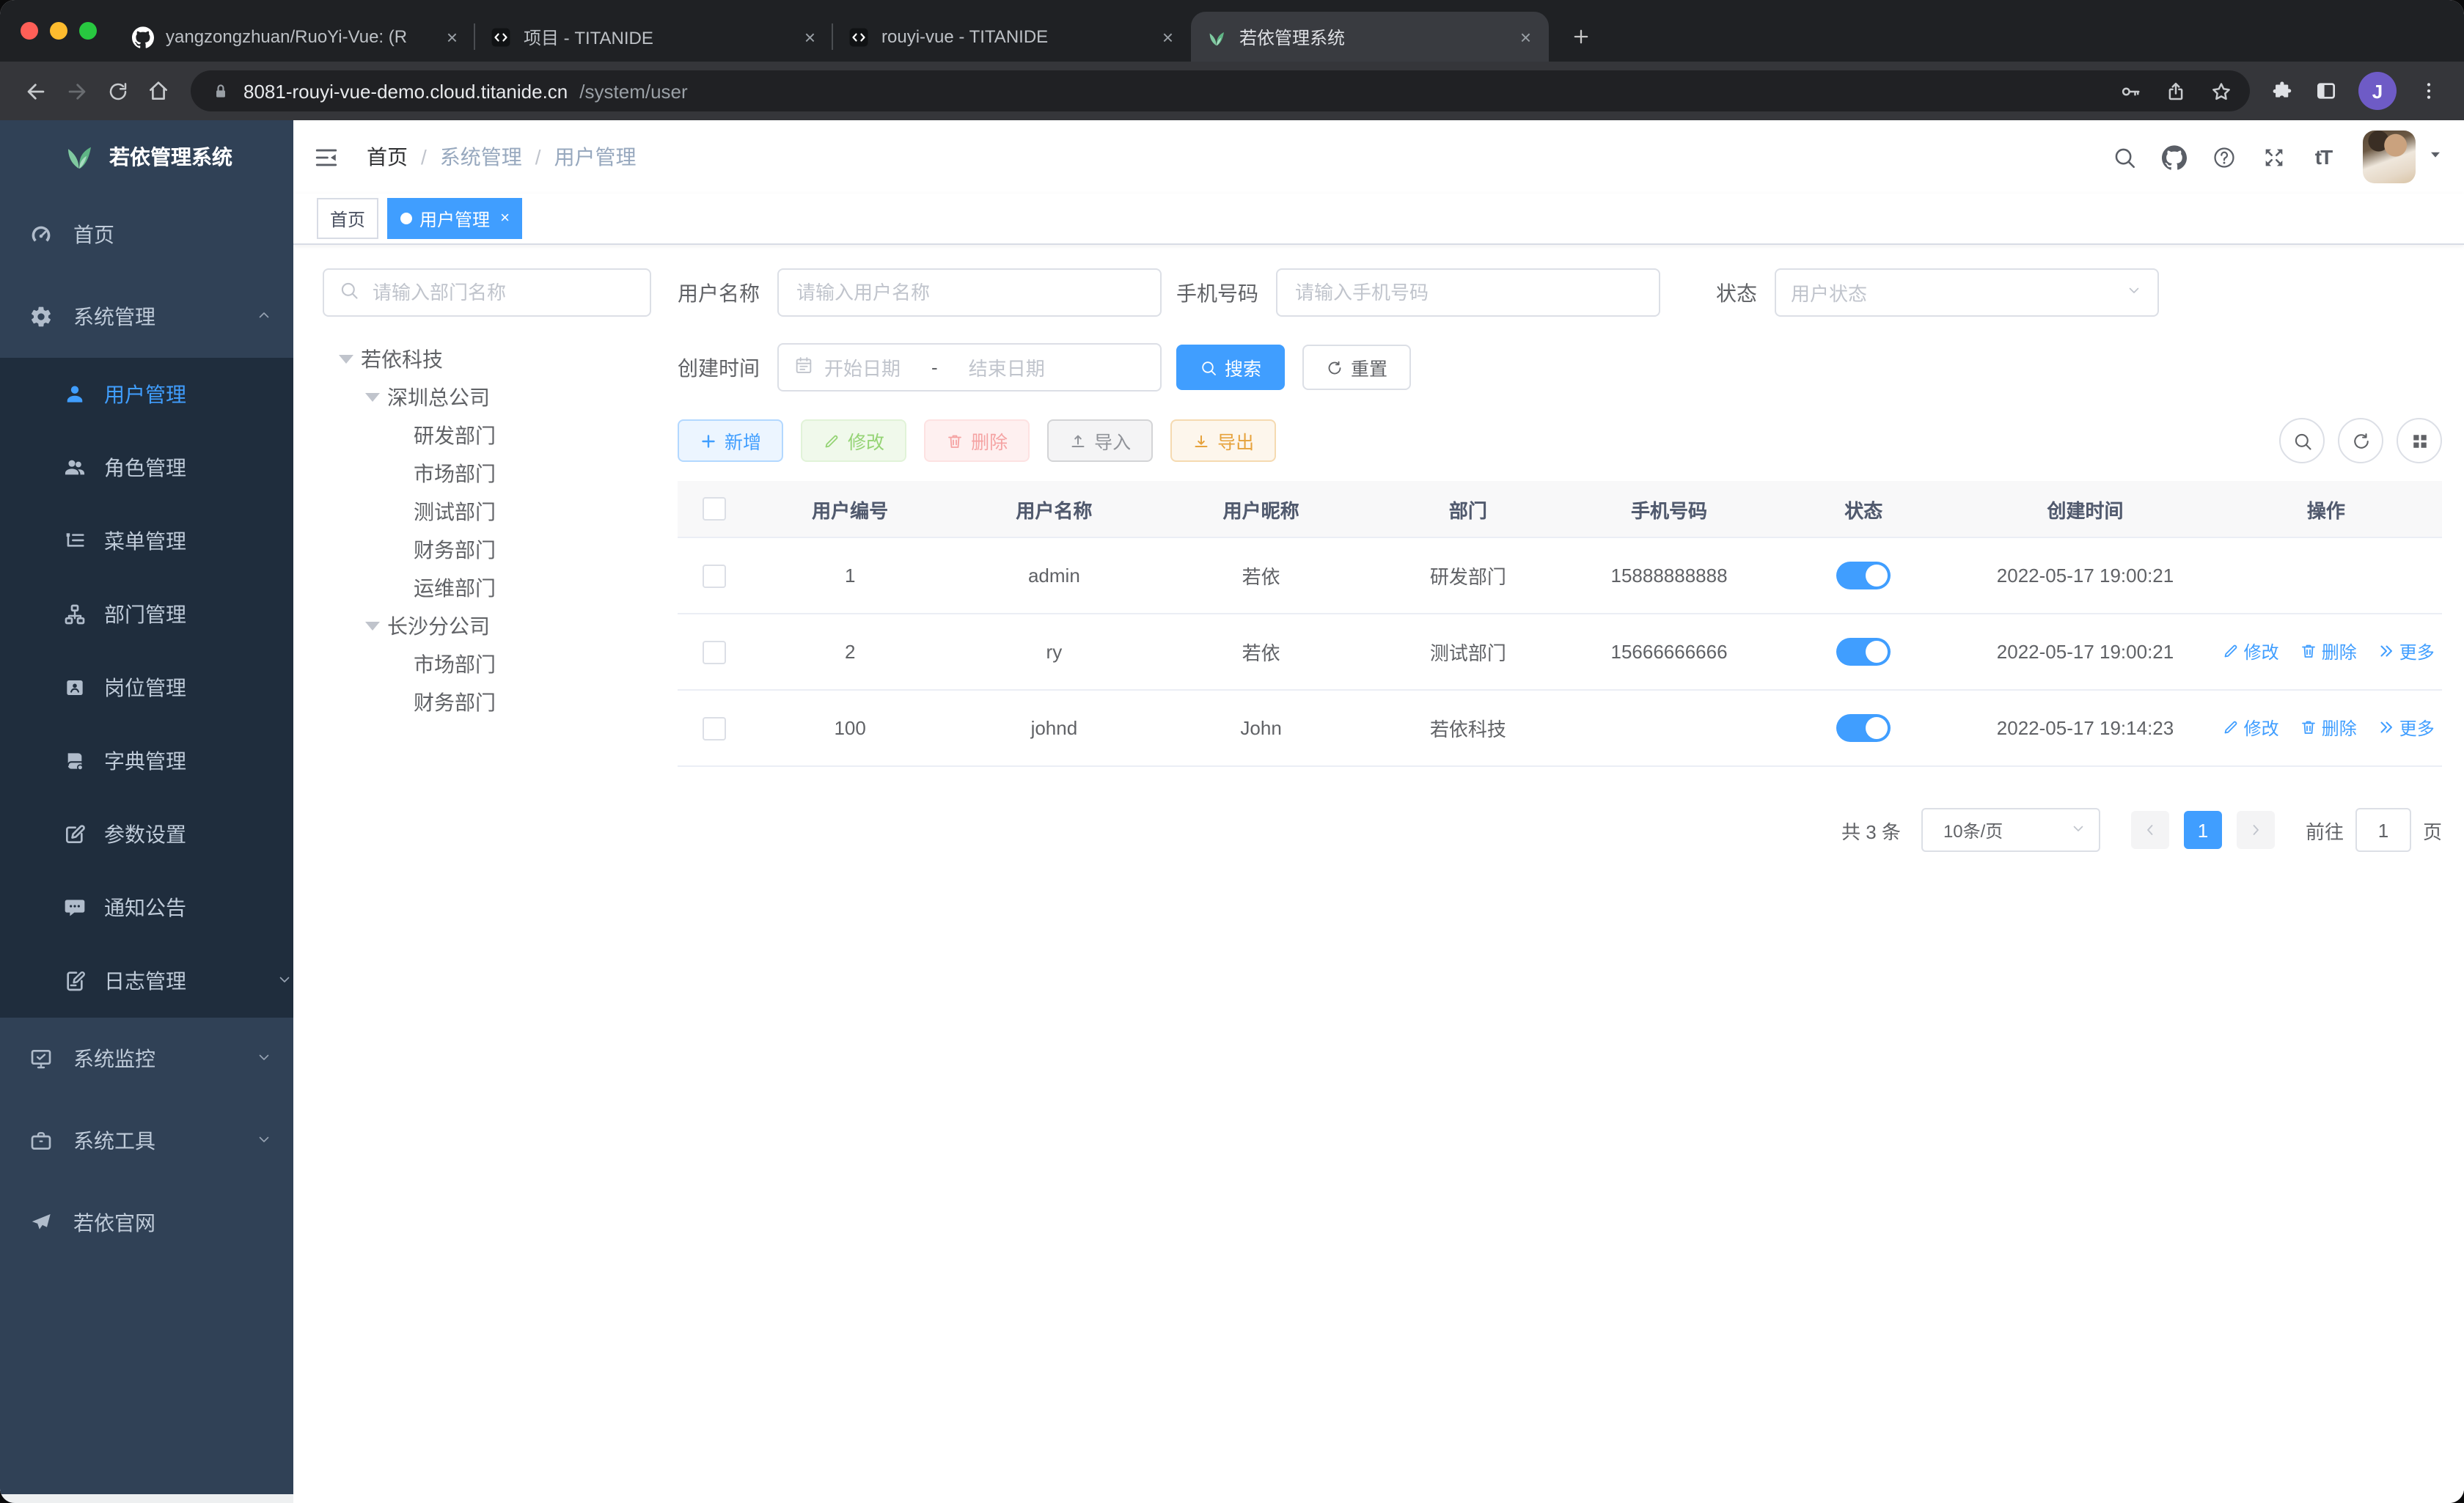 The height and width of the screenshot is (1503, 2464). I want to click on tree-node-运维部门: 运维部门, so click(487, 588).